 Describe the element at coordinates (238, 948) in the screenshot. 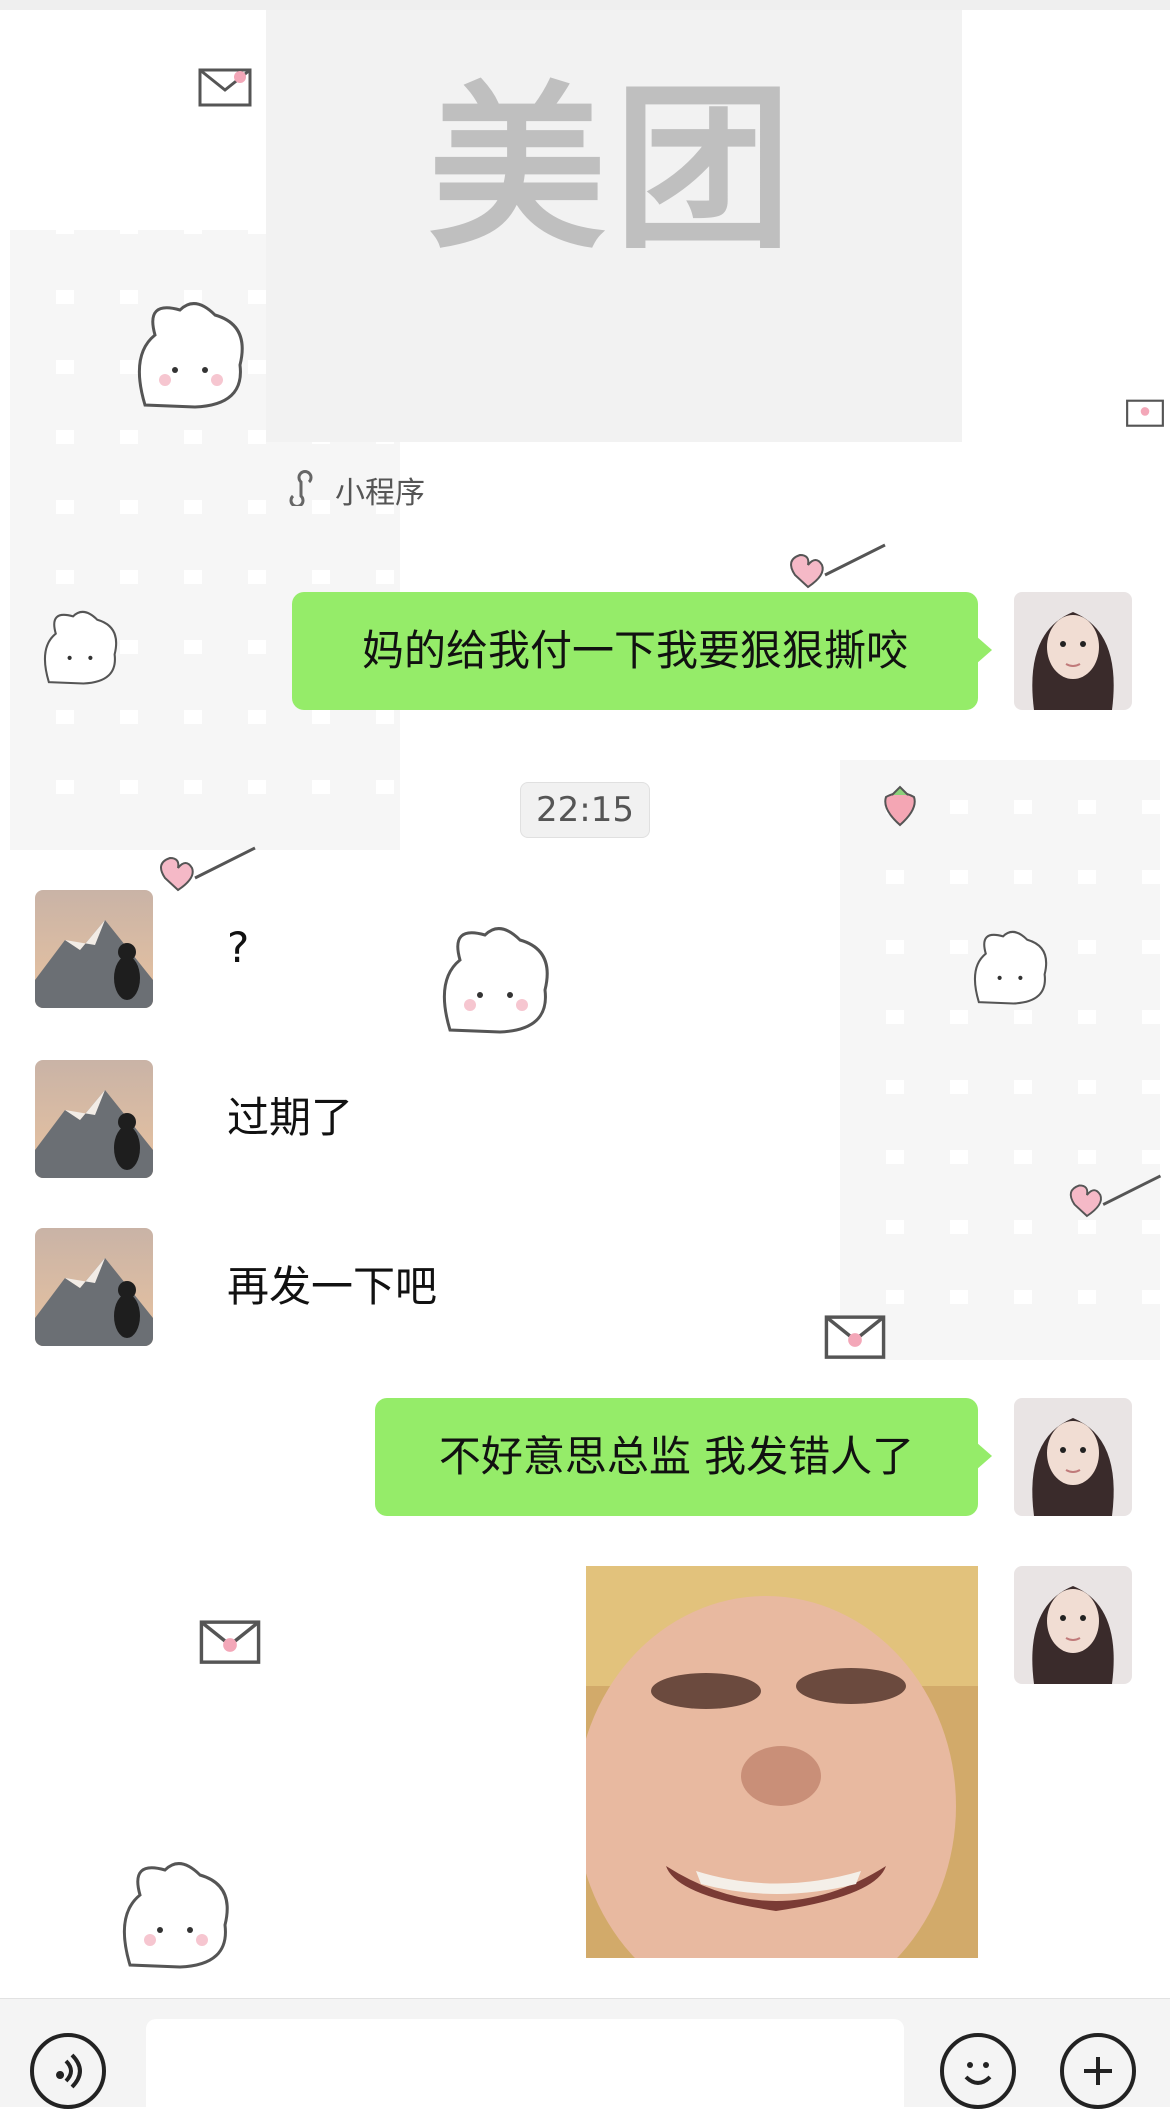

I see `message-text-incoming: ?` at that location.